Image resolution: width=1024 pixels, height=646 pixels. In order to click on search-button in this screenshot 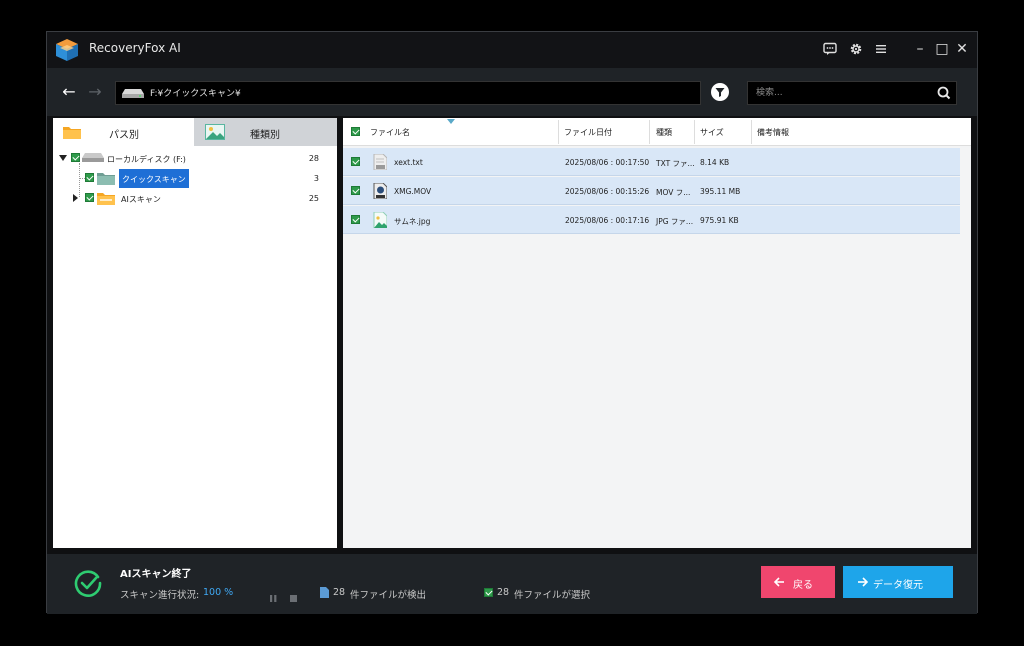, I will do `click(944, 93)`.